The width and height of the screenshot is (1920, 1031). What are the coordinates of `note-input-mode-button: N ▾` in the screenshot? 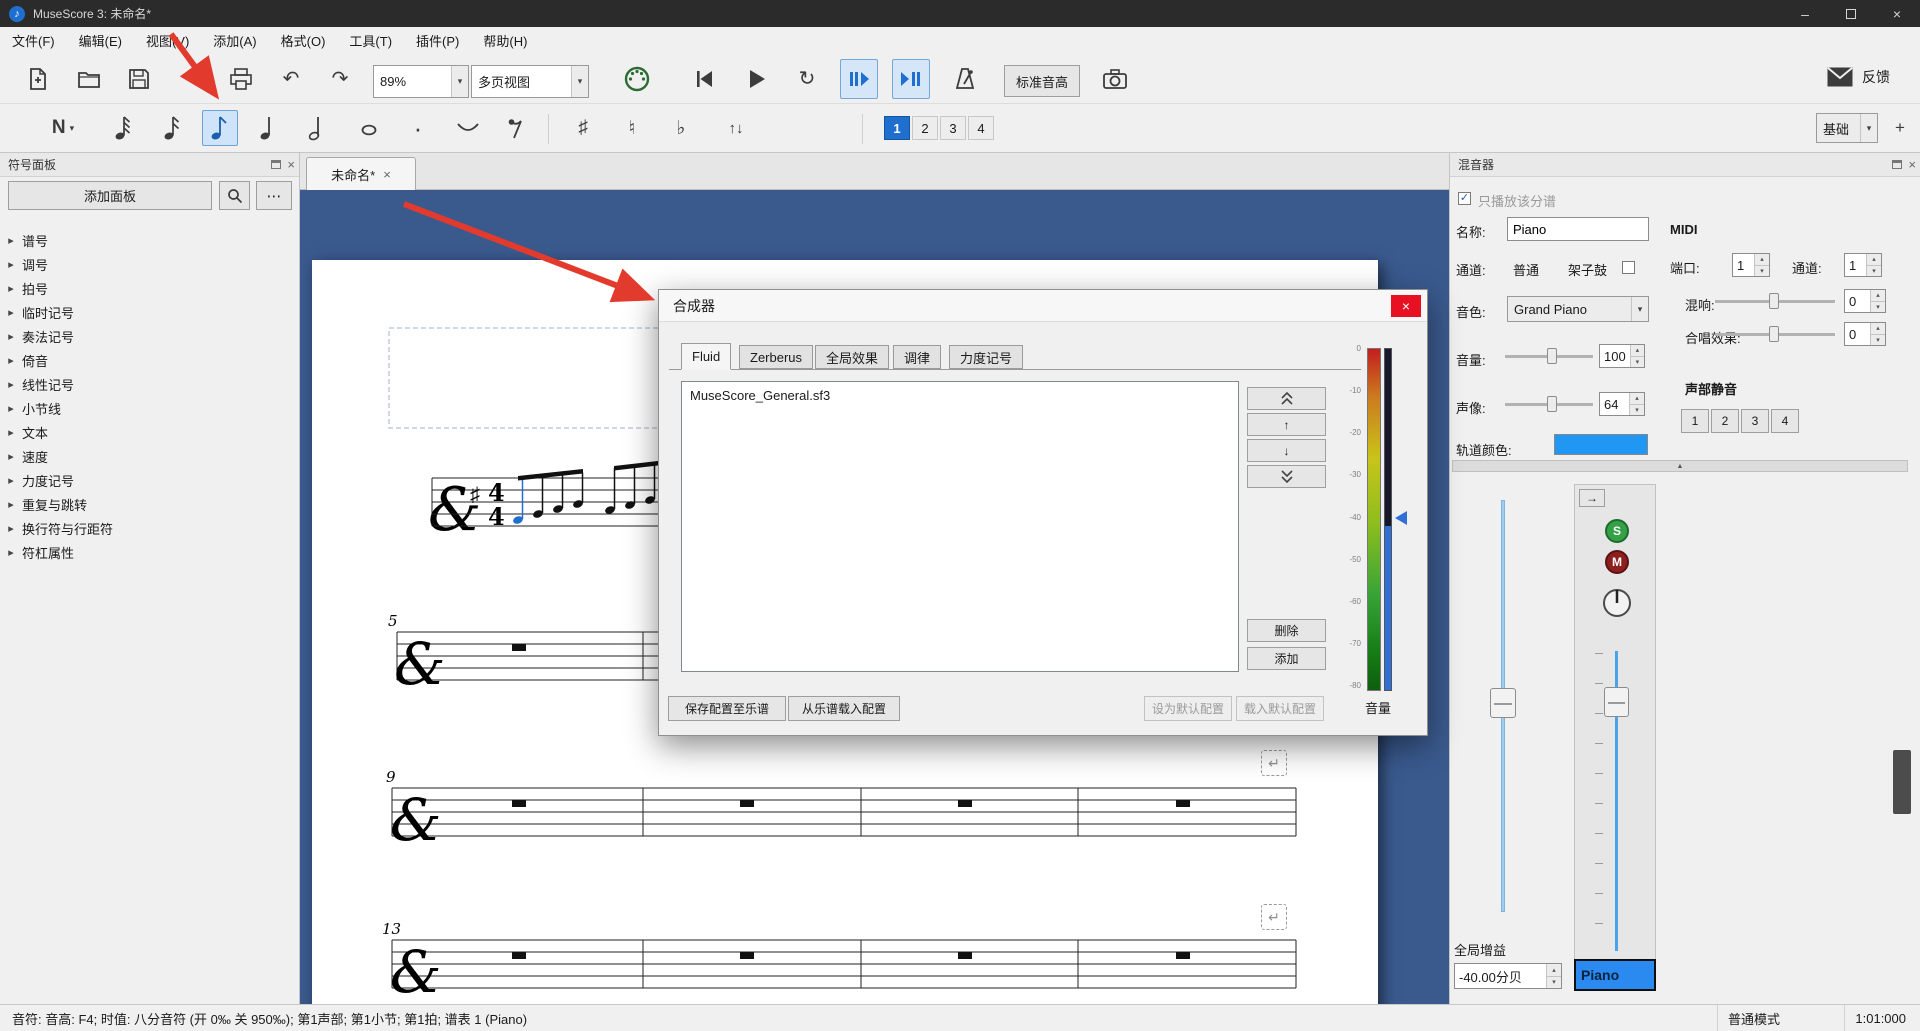 It's located at (63, 128).